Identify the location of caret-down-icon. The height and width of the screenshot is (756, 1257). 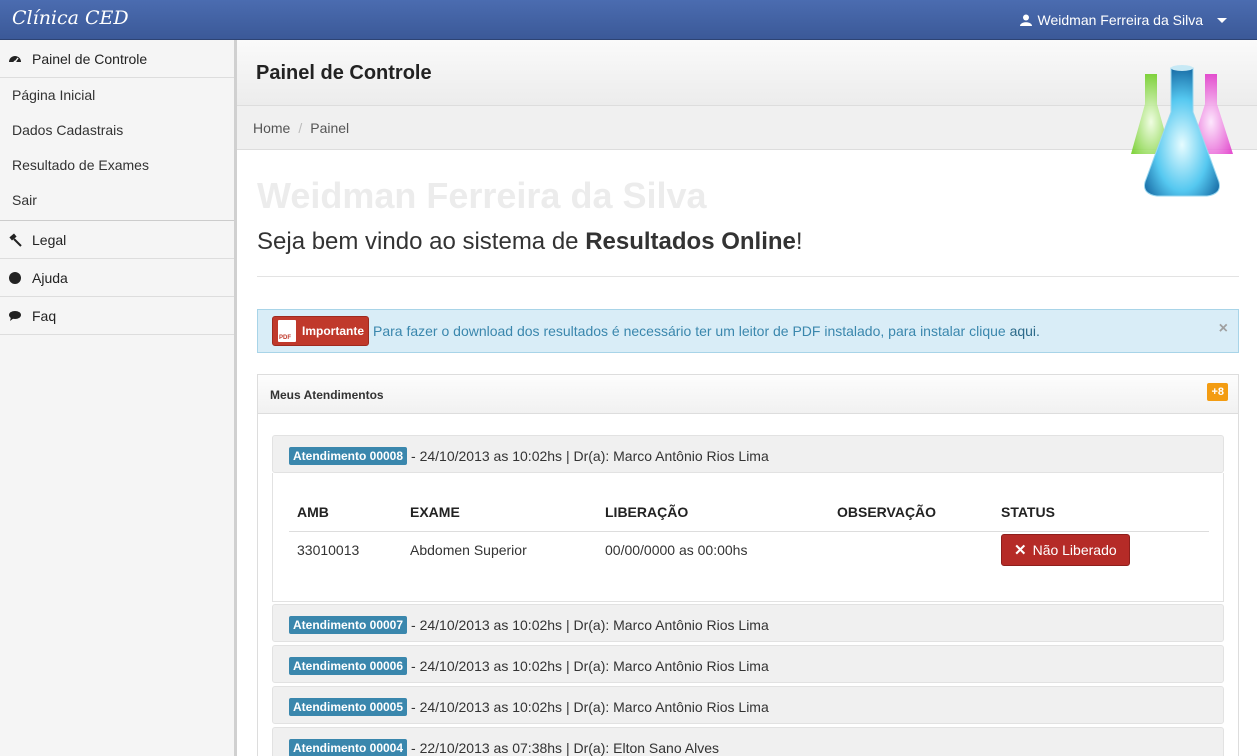
(1222, 20).